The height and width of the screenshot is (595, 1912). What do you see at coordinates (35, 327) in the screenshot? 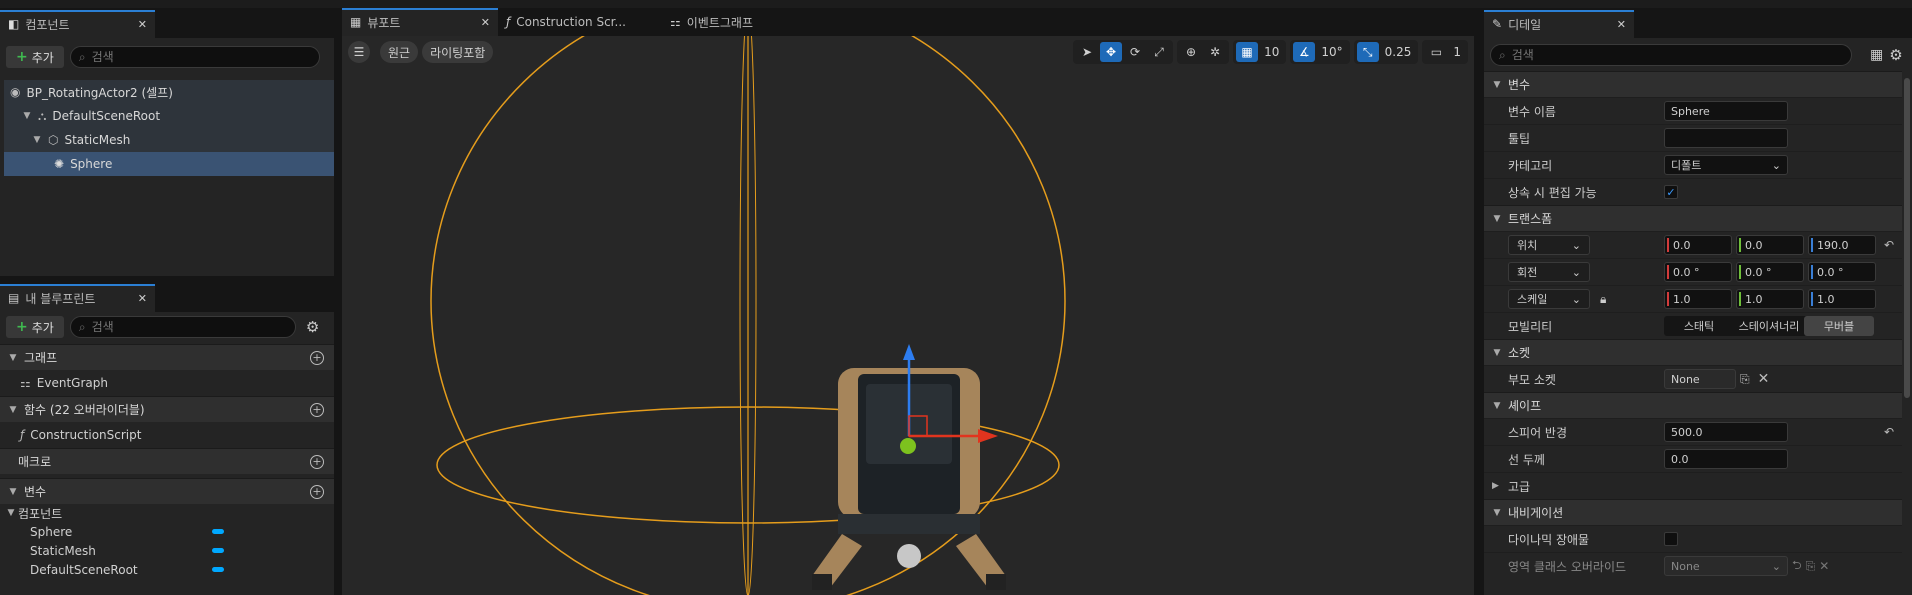
I see `add-blueprint-button: + 추가` at bounding box center [35, 327].